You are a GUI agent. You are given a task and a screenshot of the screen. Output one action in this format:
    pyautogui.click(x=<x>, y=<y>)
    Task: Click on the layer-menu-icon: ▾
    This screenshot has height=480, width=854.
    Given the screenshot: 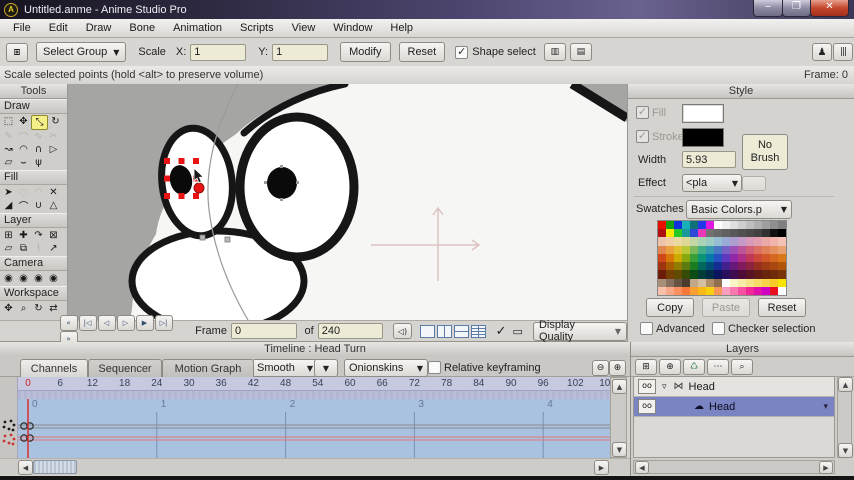 What is the action you would take?
    pyautogui.click(x=825, y=407)
    